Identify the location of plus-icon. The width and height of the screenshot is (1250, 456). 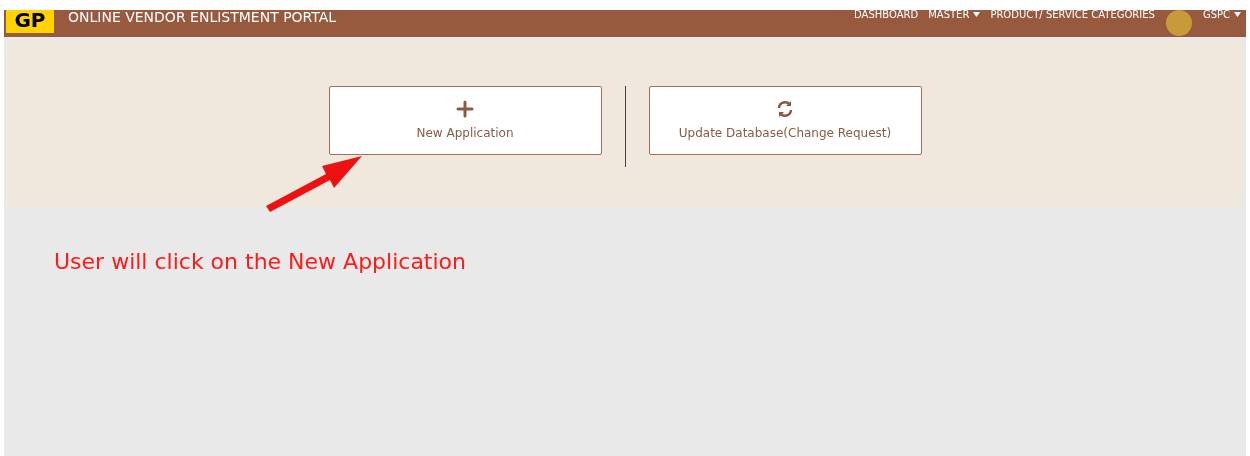
(465, 108).